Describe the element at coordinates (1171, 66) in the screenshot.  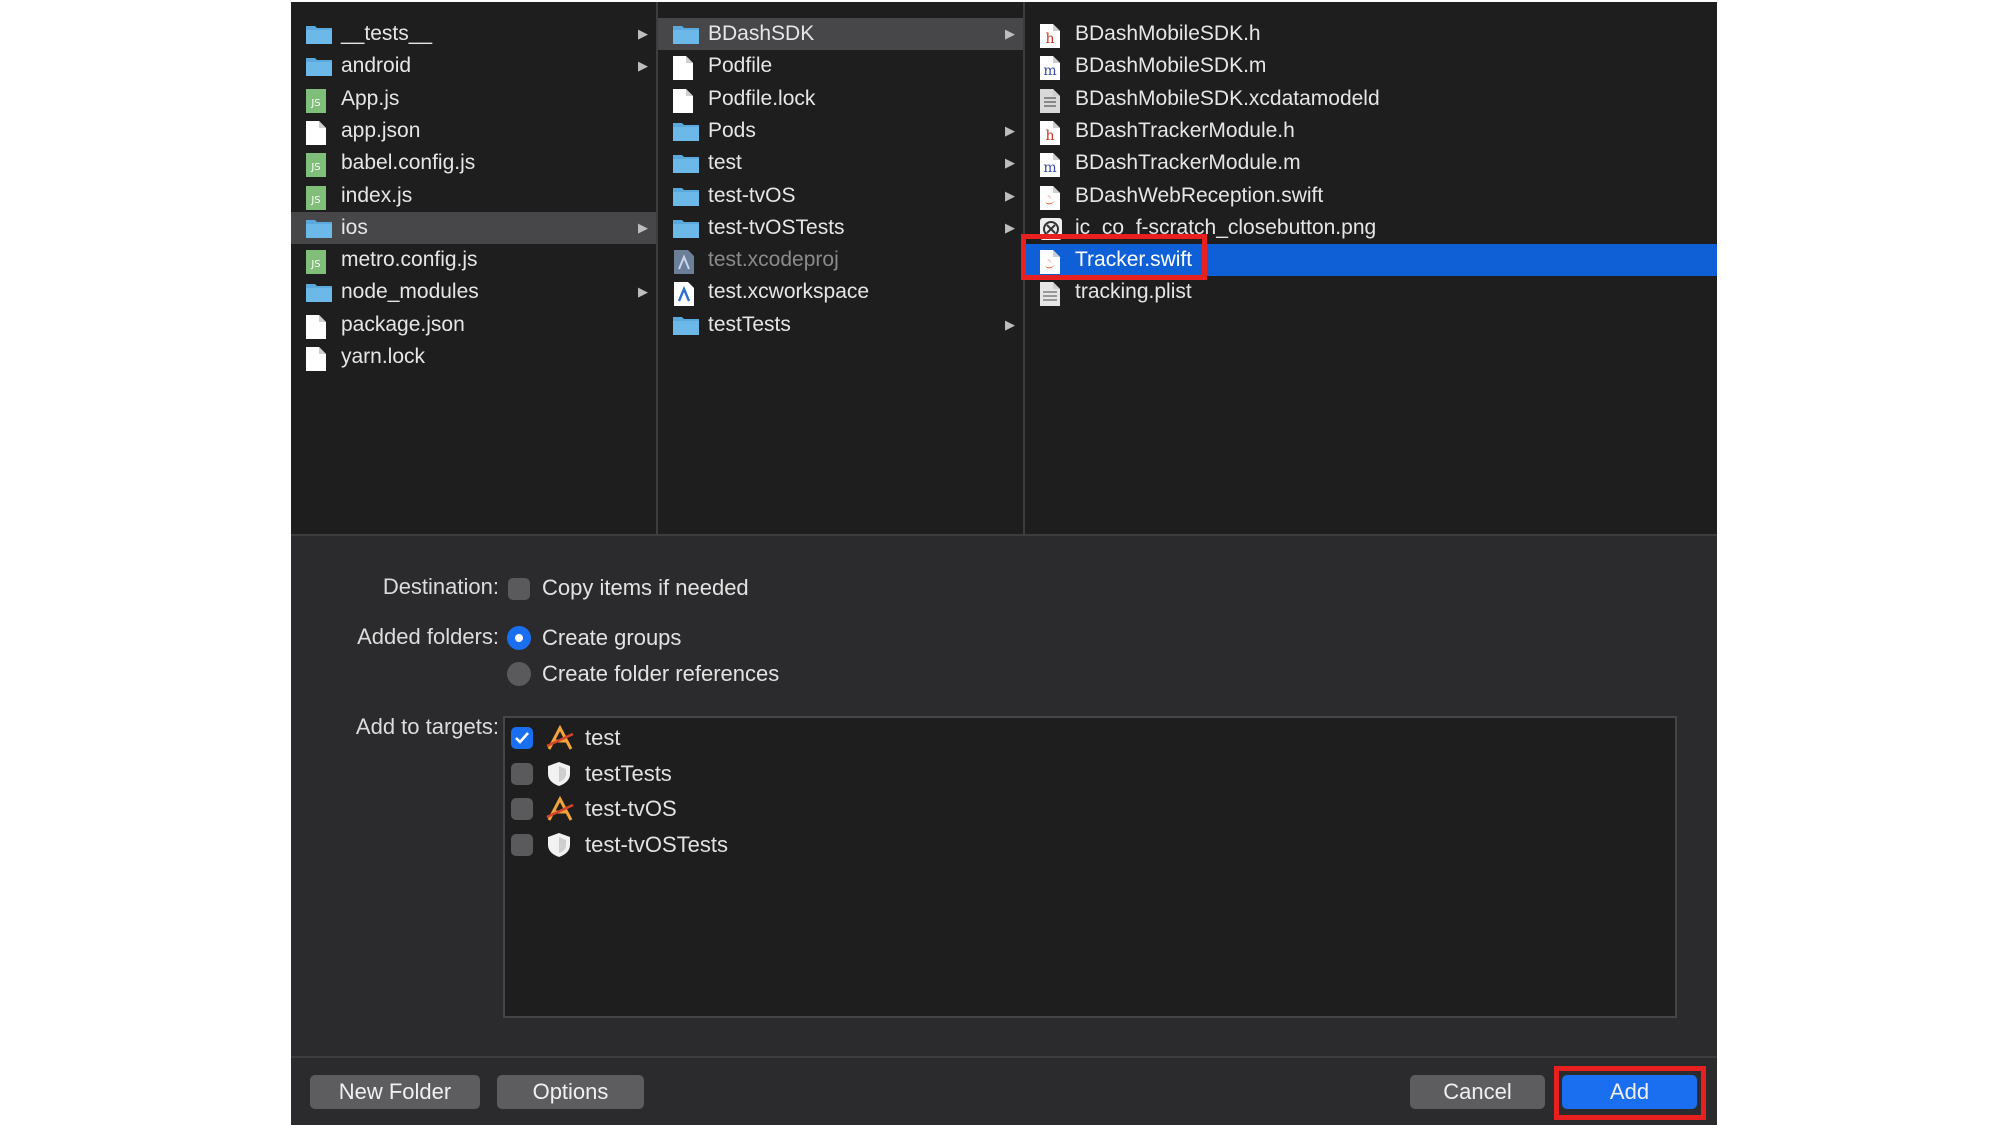
I see `file-name: BDashMobileSDK.m` at that location.